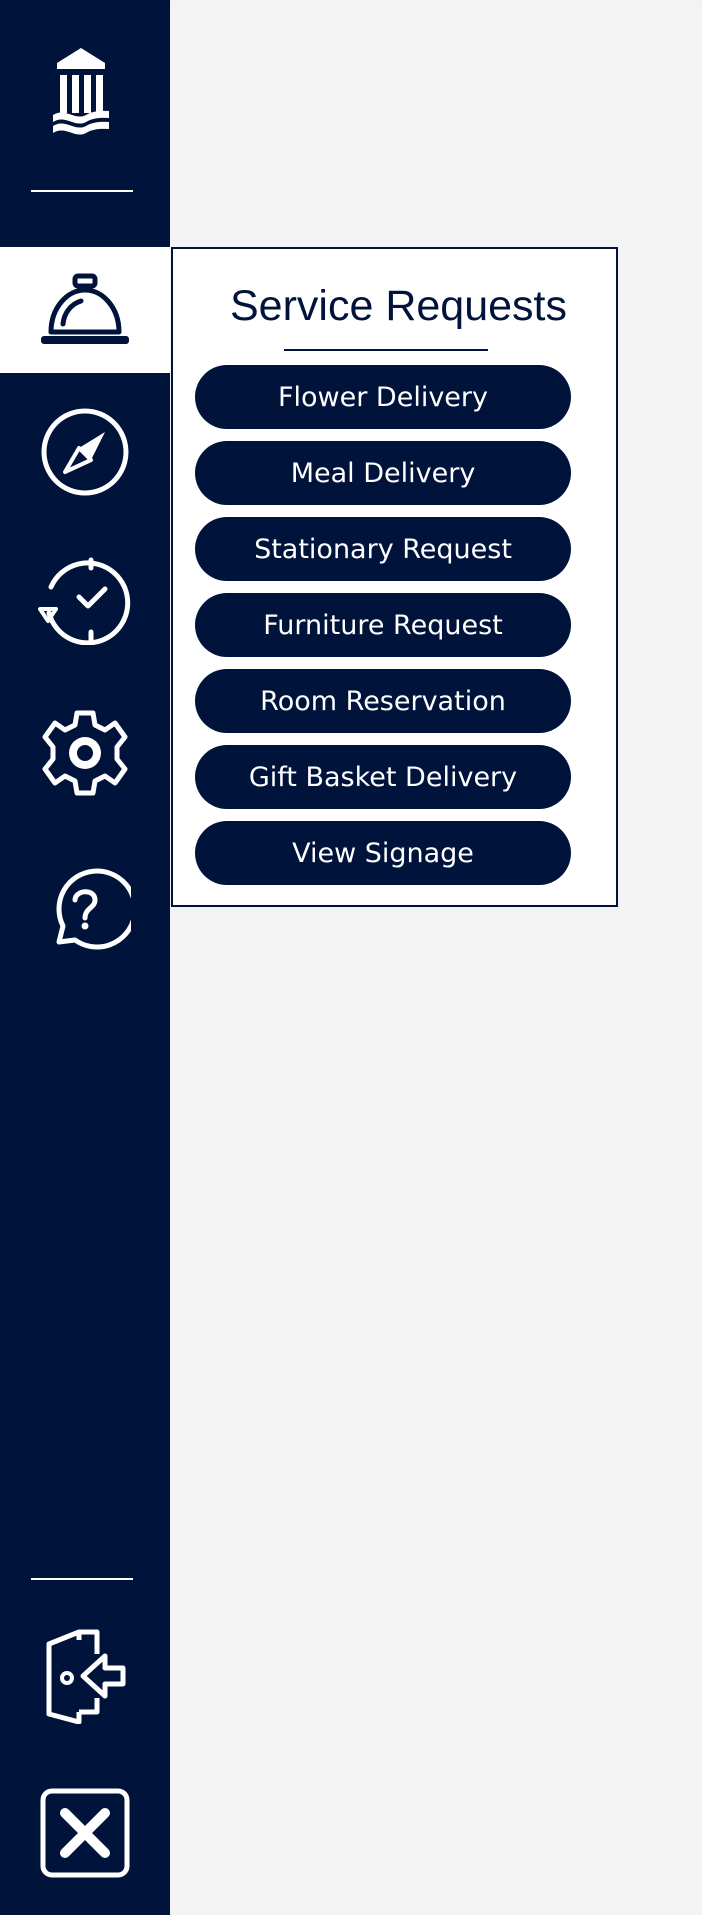 This screenshot has height=1915, width=702. I want to click on panel-title: Service Requests, so click(398, 306).